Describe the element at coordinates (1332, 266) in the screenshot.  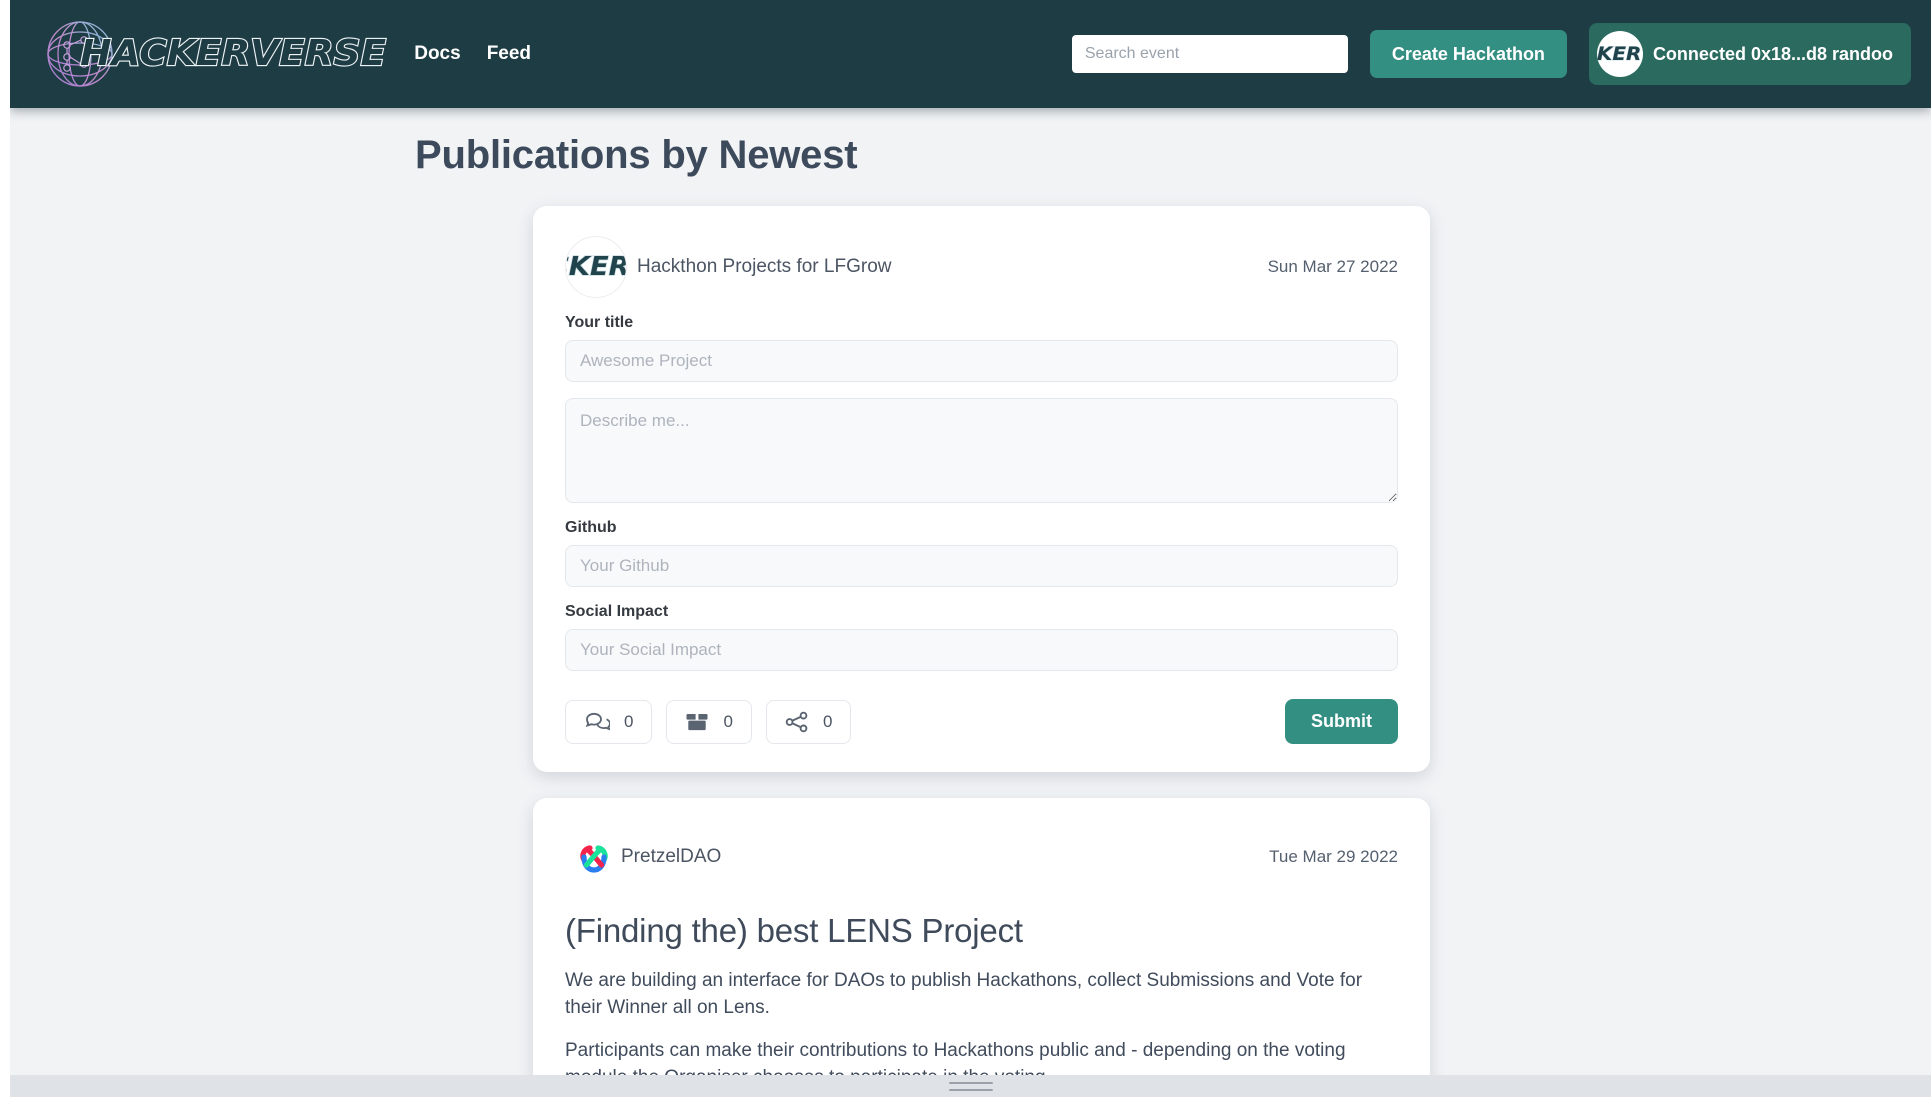
I see `post-date: Sun Mar 27 2022` at that location.